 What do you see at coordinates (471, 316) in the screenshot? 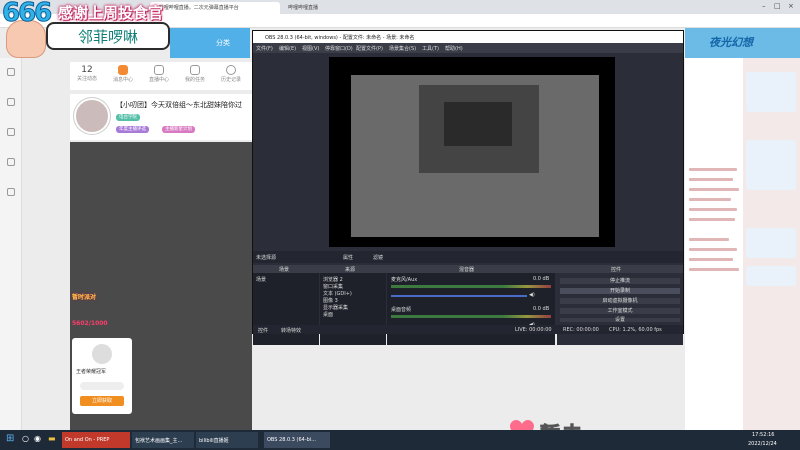
I see `desktop-audio-meter` at bounding box center [471, 316].